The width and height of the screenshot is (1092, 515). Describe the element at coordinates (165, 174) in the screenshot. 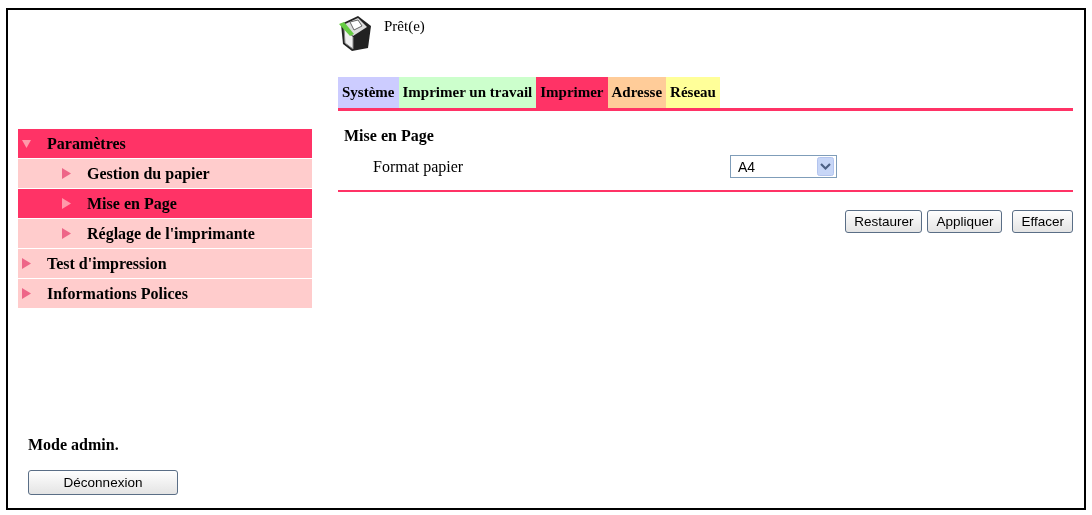

I see `sidebar-item: Gestion du papier` at that location.